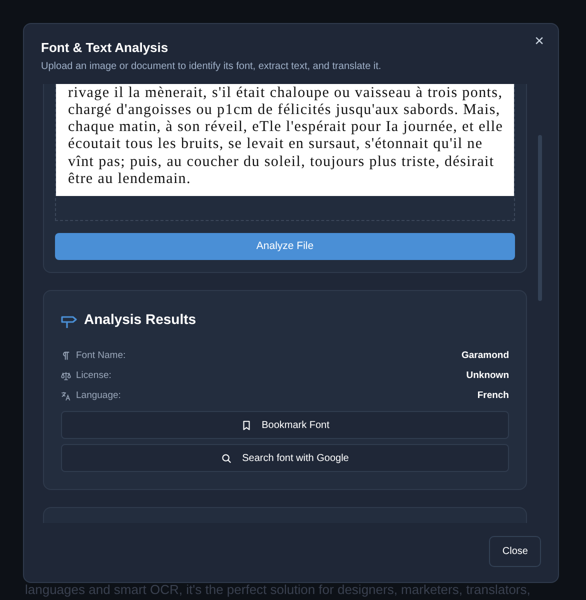  Describe the element at coordinates (129, 179) in the screenshot. I see `document-text-line: être au lendemain.` at that location.